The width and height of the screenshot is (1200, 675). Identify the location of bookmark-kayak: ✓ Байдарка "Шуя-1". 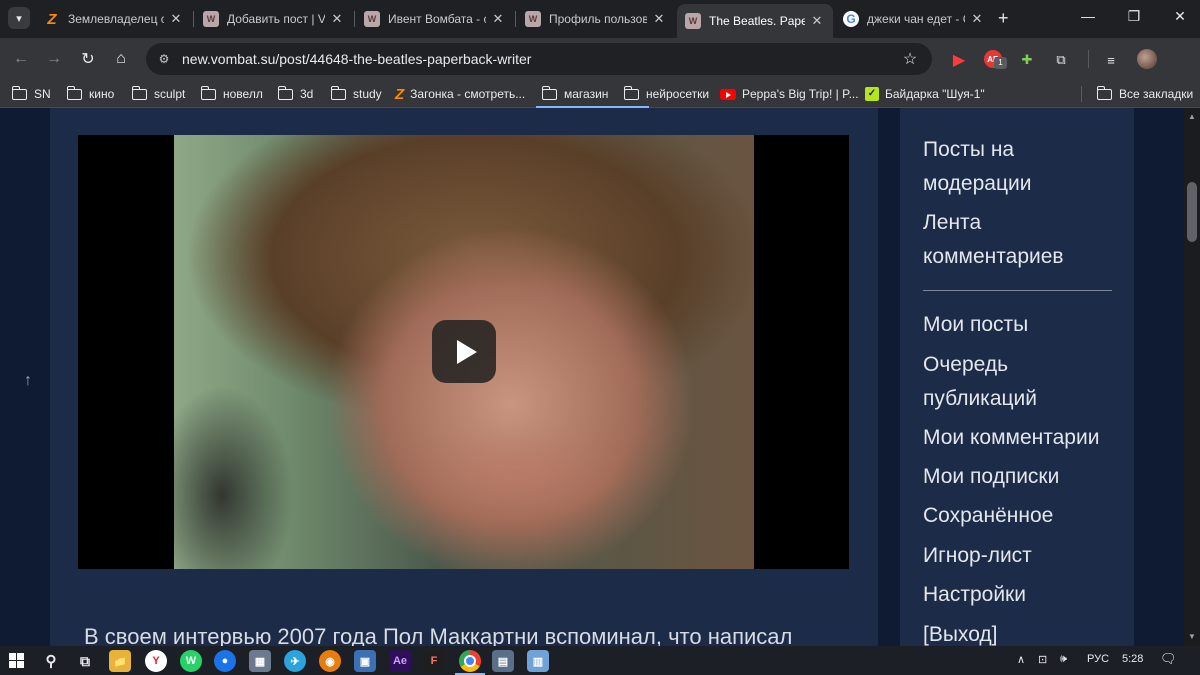
(925, 94).